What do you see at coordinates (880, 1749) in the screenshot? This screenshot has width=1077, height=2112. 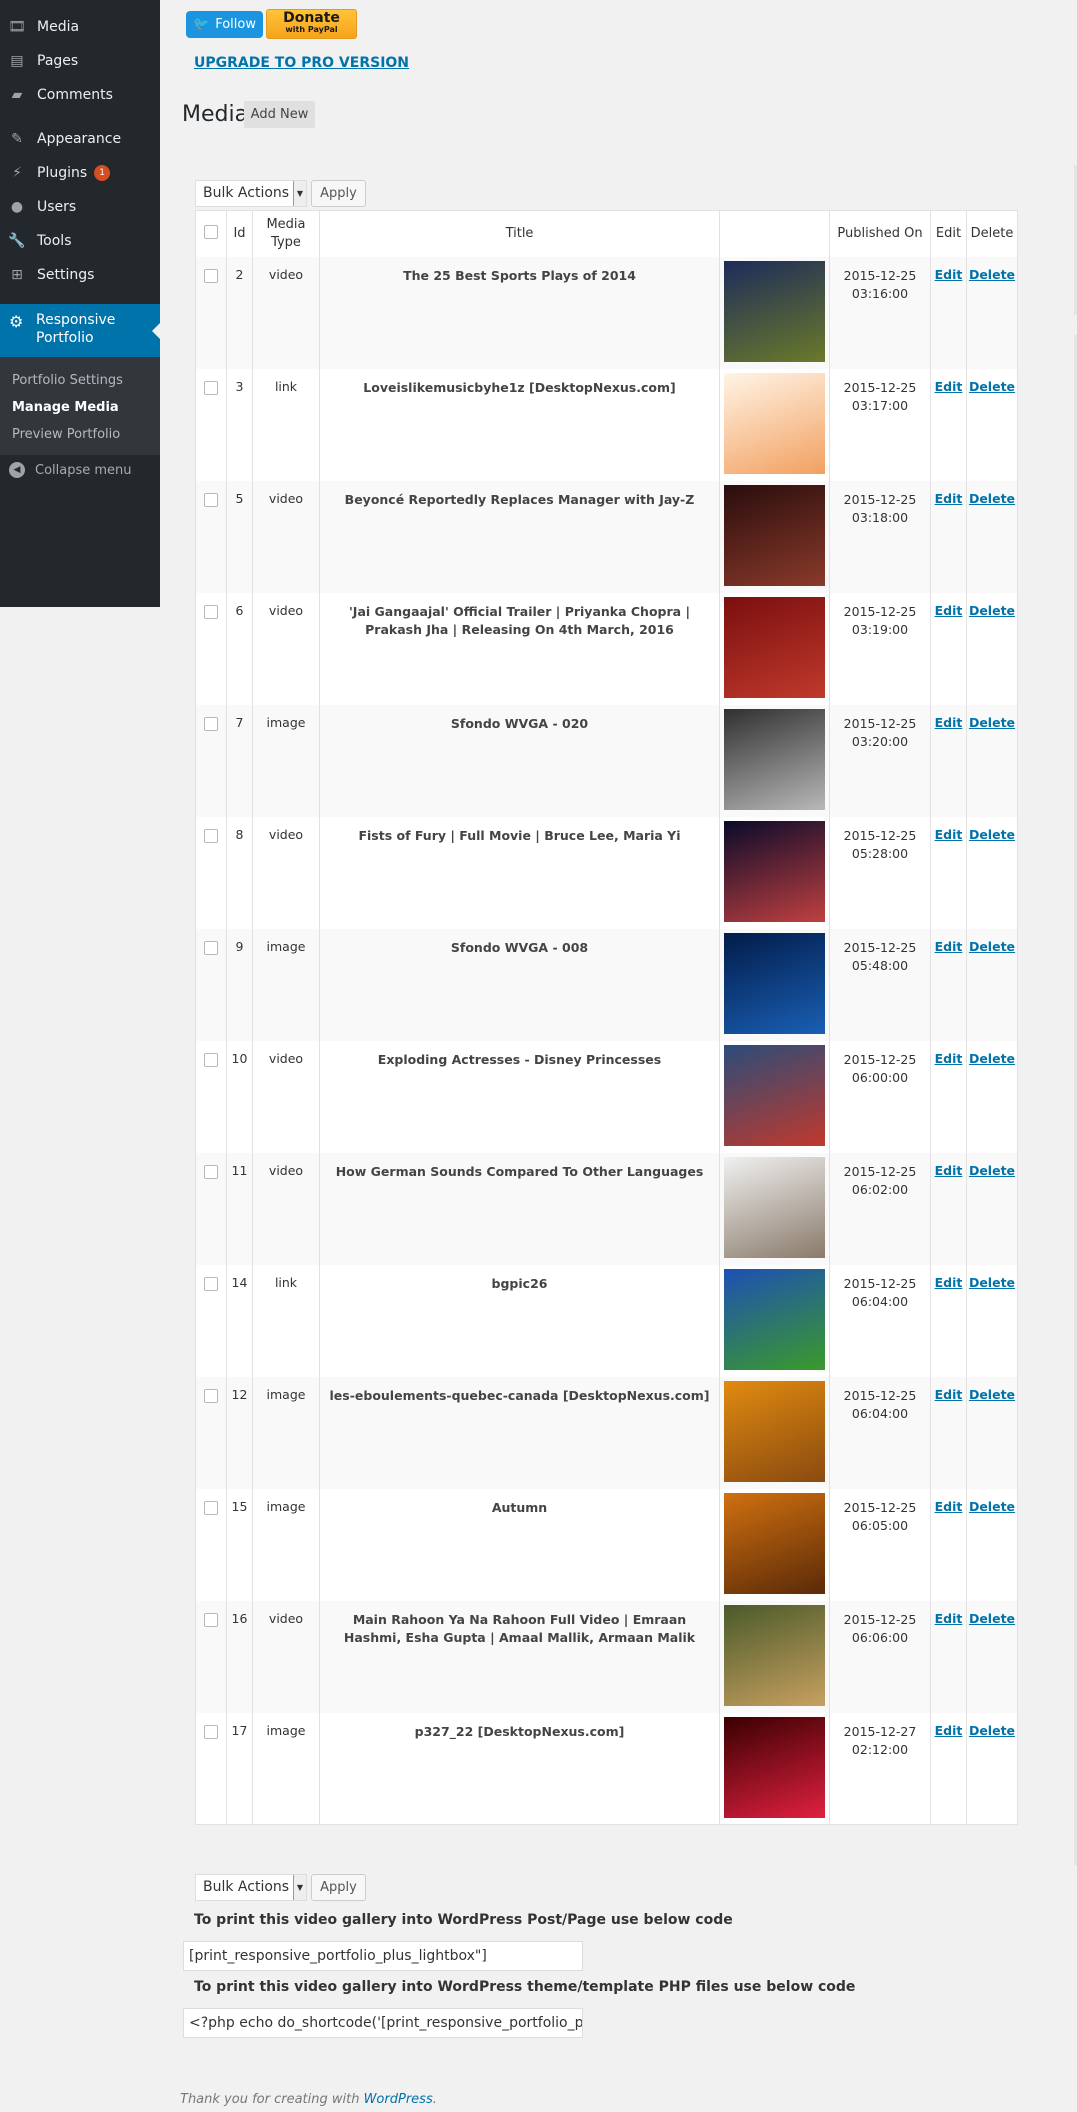 I see `row-time: 02:12:00` at bounding box center [880, 1749].